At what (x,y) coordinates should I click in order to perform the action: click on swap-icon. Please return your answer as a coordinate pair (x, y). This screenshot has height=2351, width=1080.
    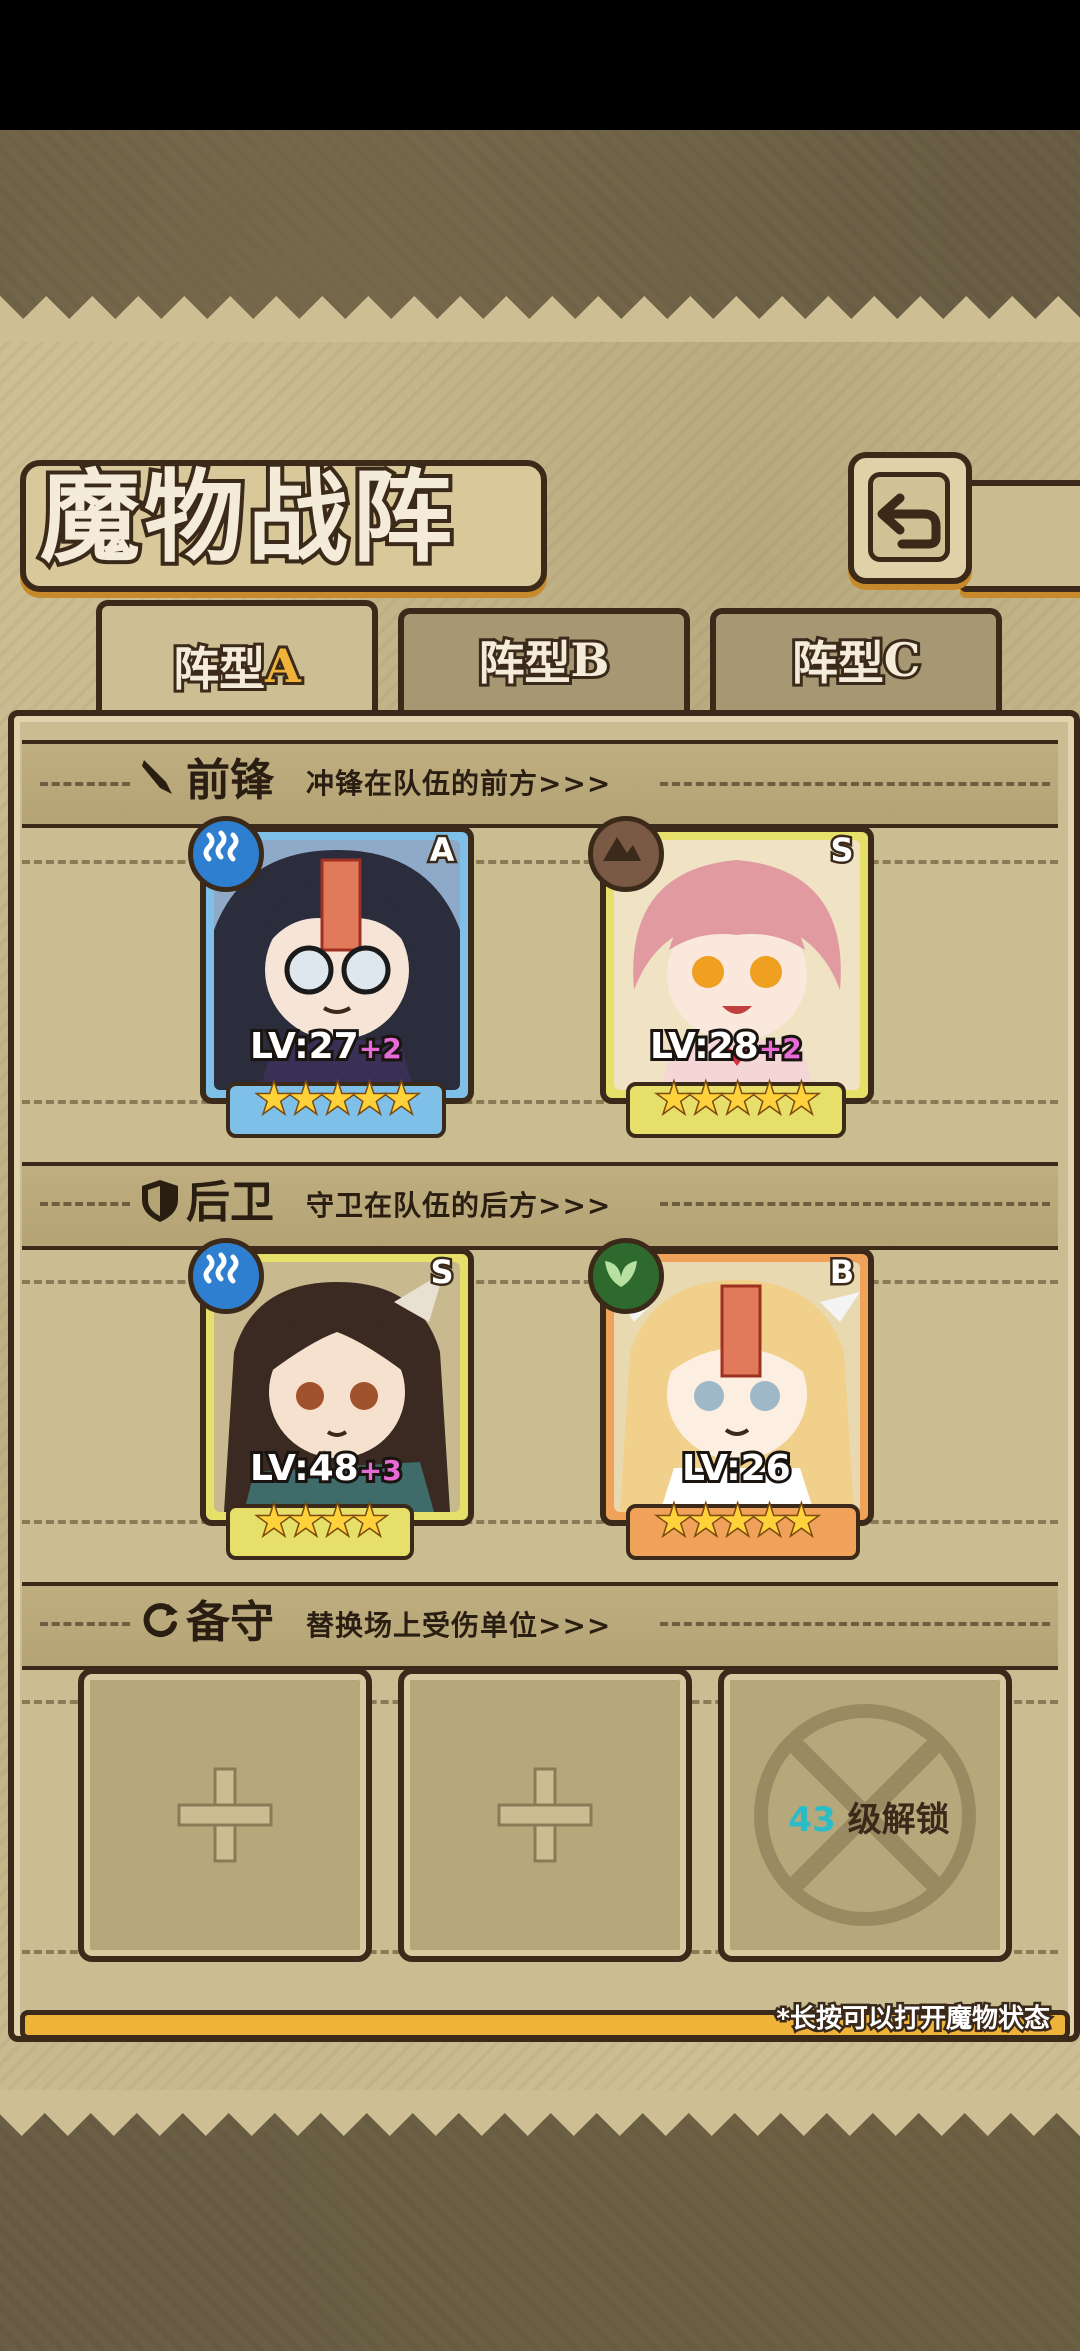
    Looking at the image, I should click on (160, 1620).